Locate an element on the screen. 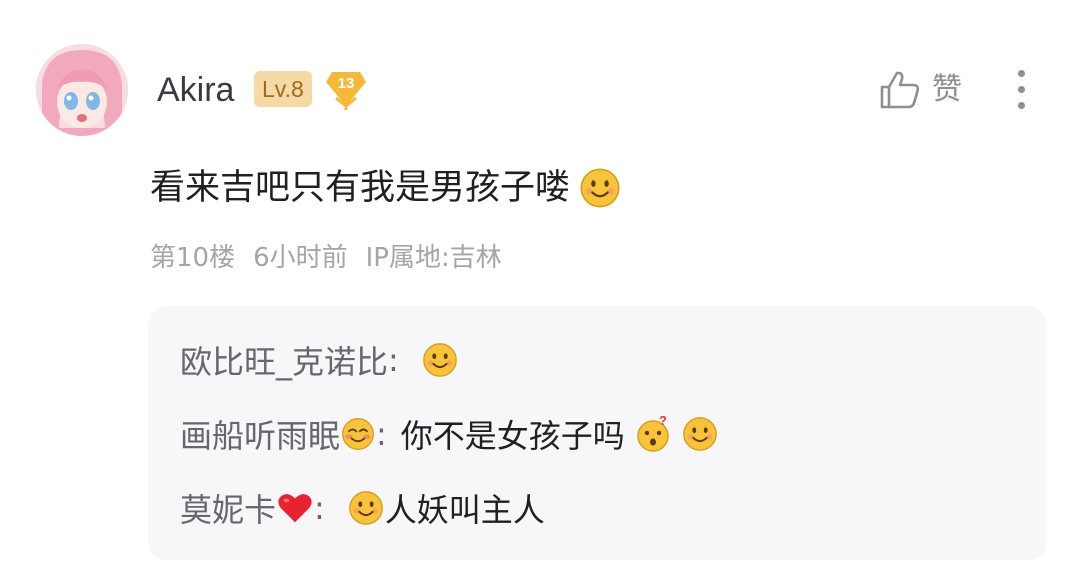 This screenshot has width=1080, height=573. post-time: 6小时前 is located at coordinates (300, 258).